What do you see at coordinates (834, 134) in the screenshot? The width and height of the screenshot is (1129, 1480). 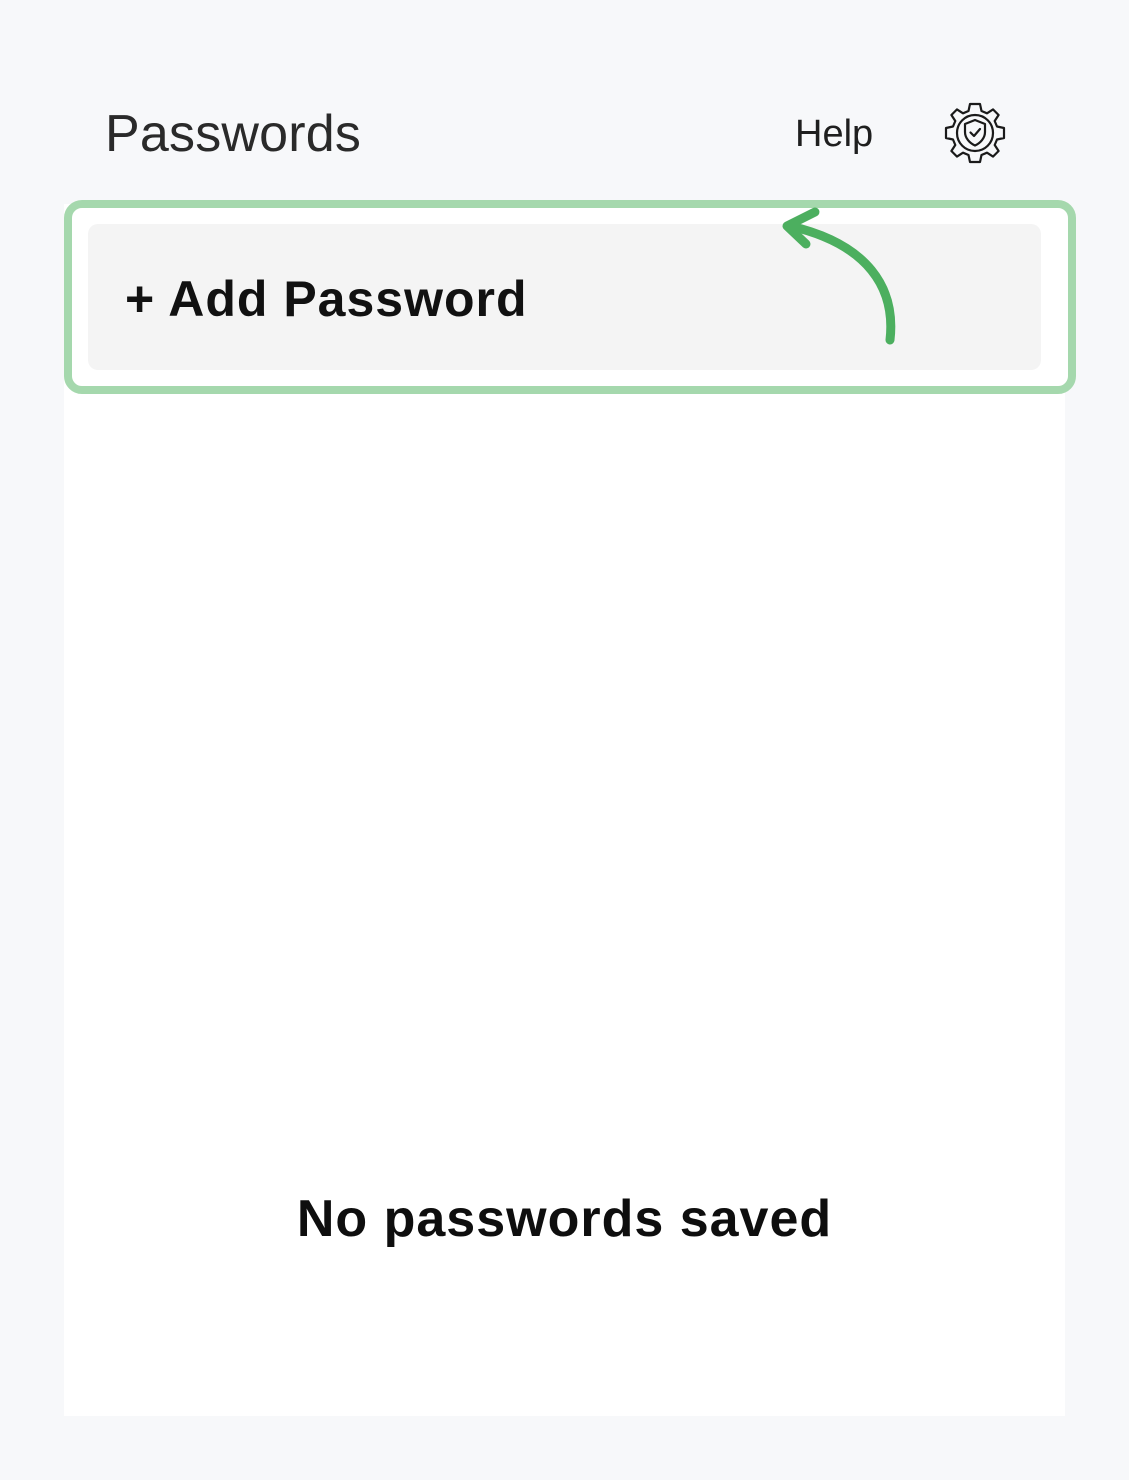 I see `help-link: Help` at bounding box center [834, 134].